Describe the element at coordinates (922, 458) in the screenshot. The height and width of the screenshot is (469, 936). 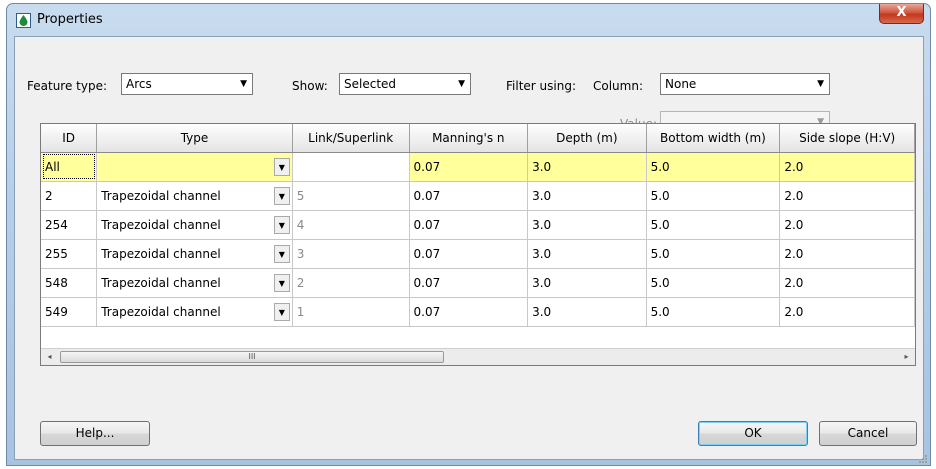
I see `resize-grip-icon` at that location.